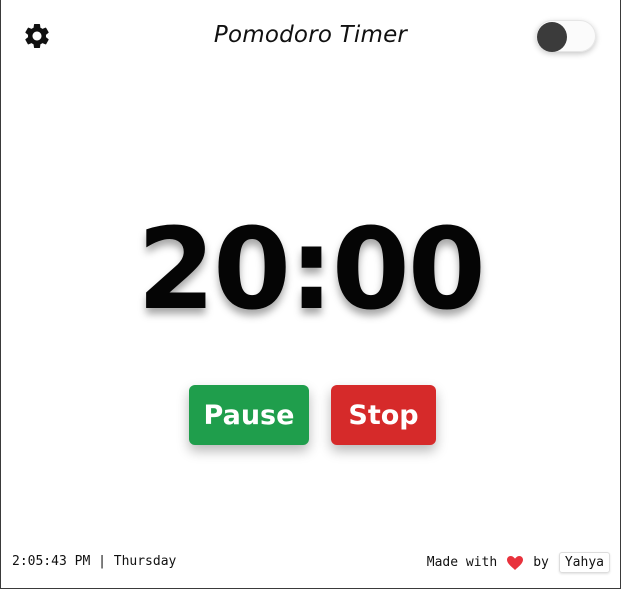 The height and width of the screenshot is (589, 621). I want to click on author-link: Yahya, so click(584, 562).